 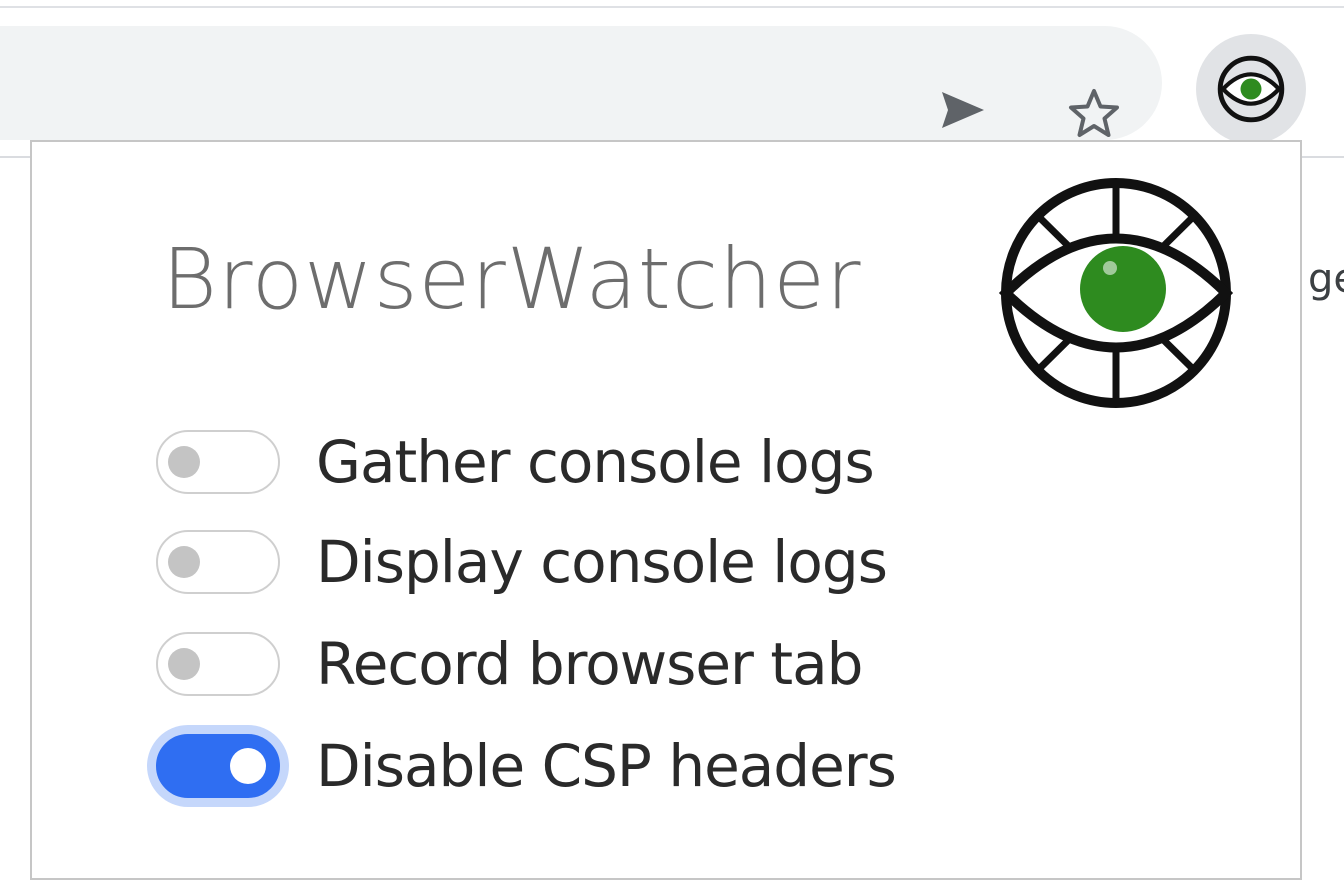 I want to click on extension-button, so click(x=1251, y=89).